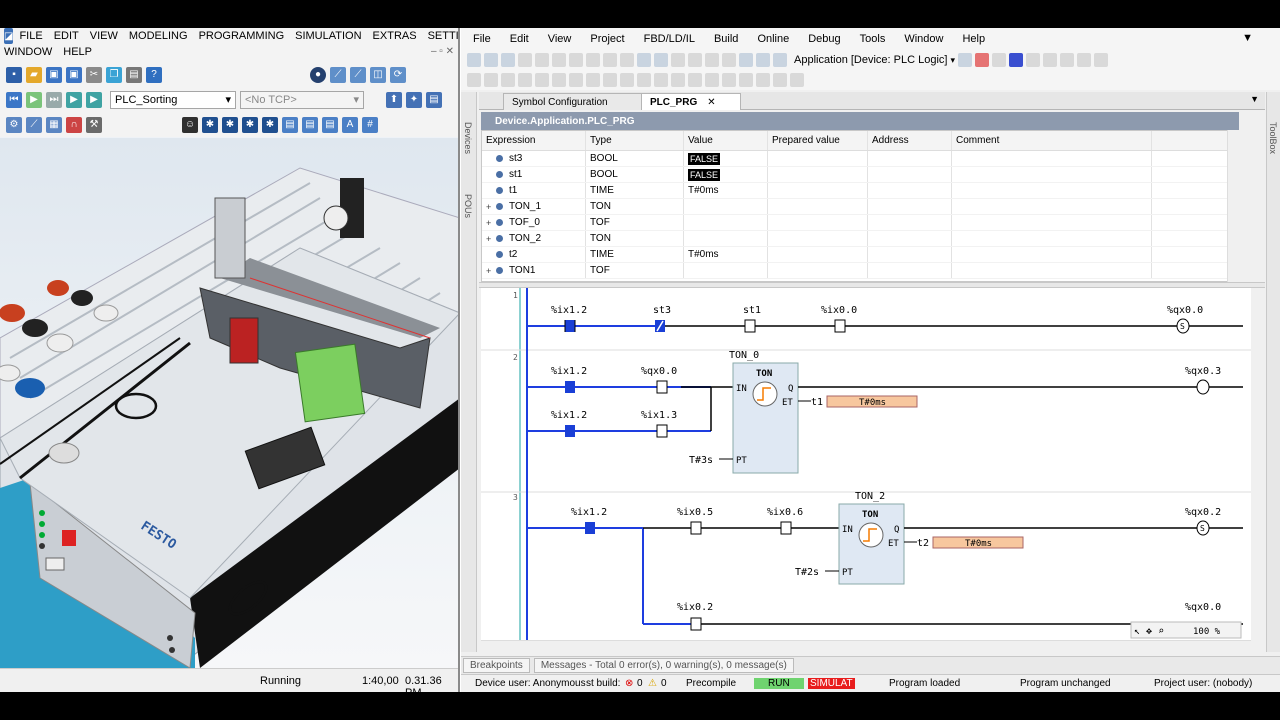 The image size is (1280, 720). What do you see at coordinates (542, 60) in the screenshot?
I see `undo-icon` at bounding box center [542, 60].